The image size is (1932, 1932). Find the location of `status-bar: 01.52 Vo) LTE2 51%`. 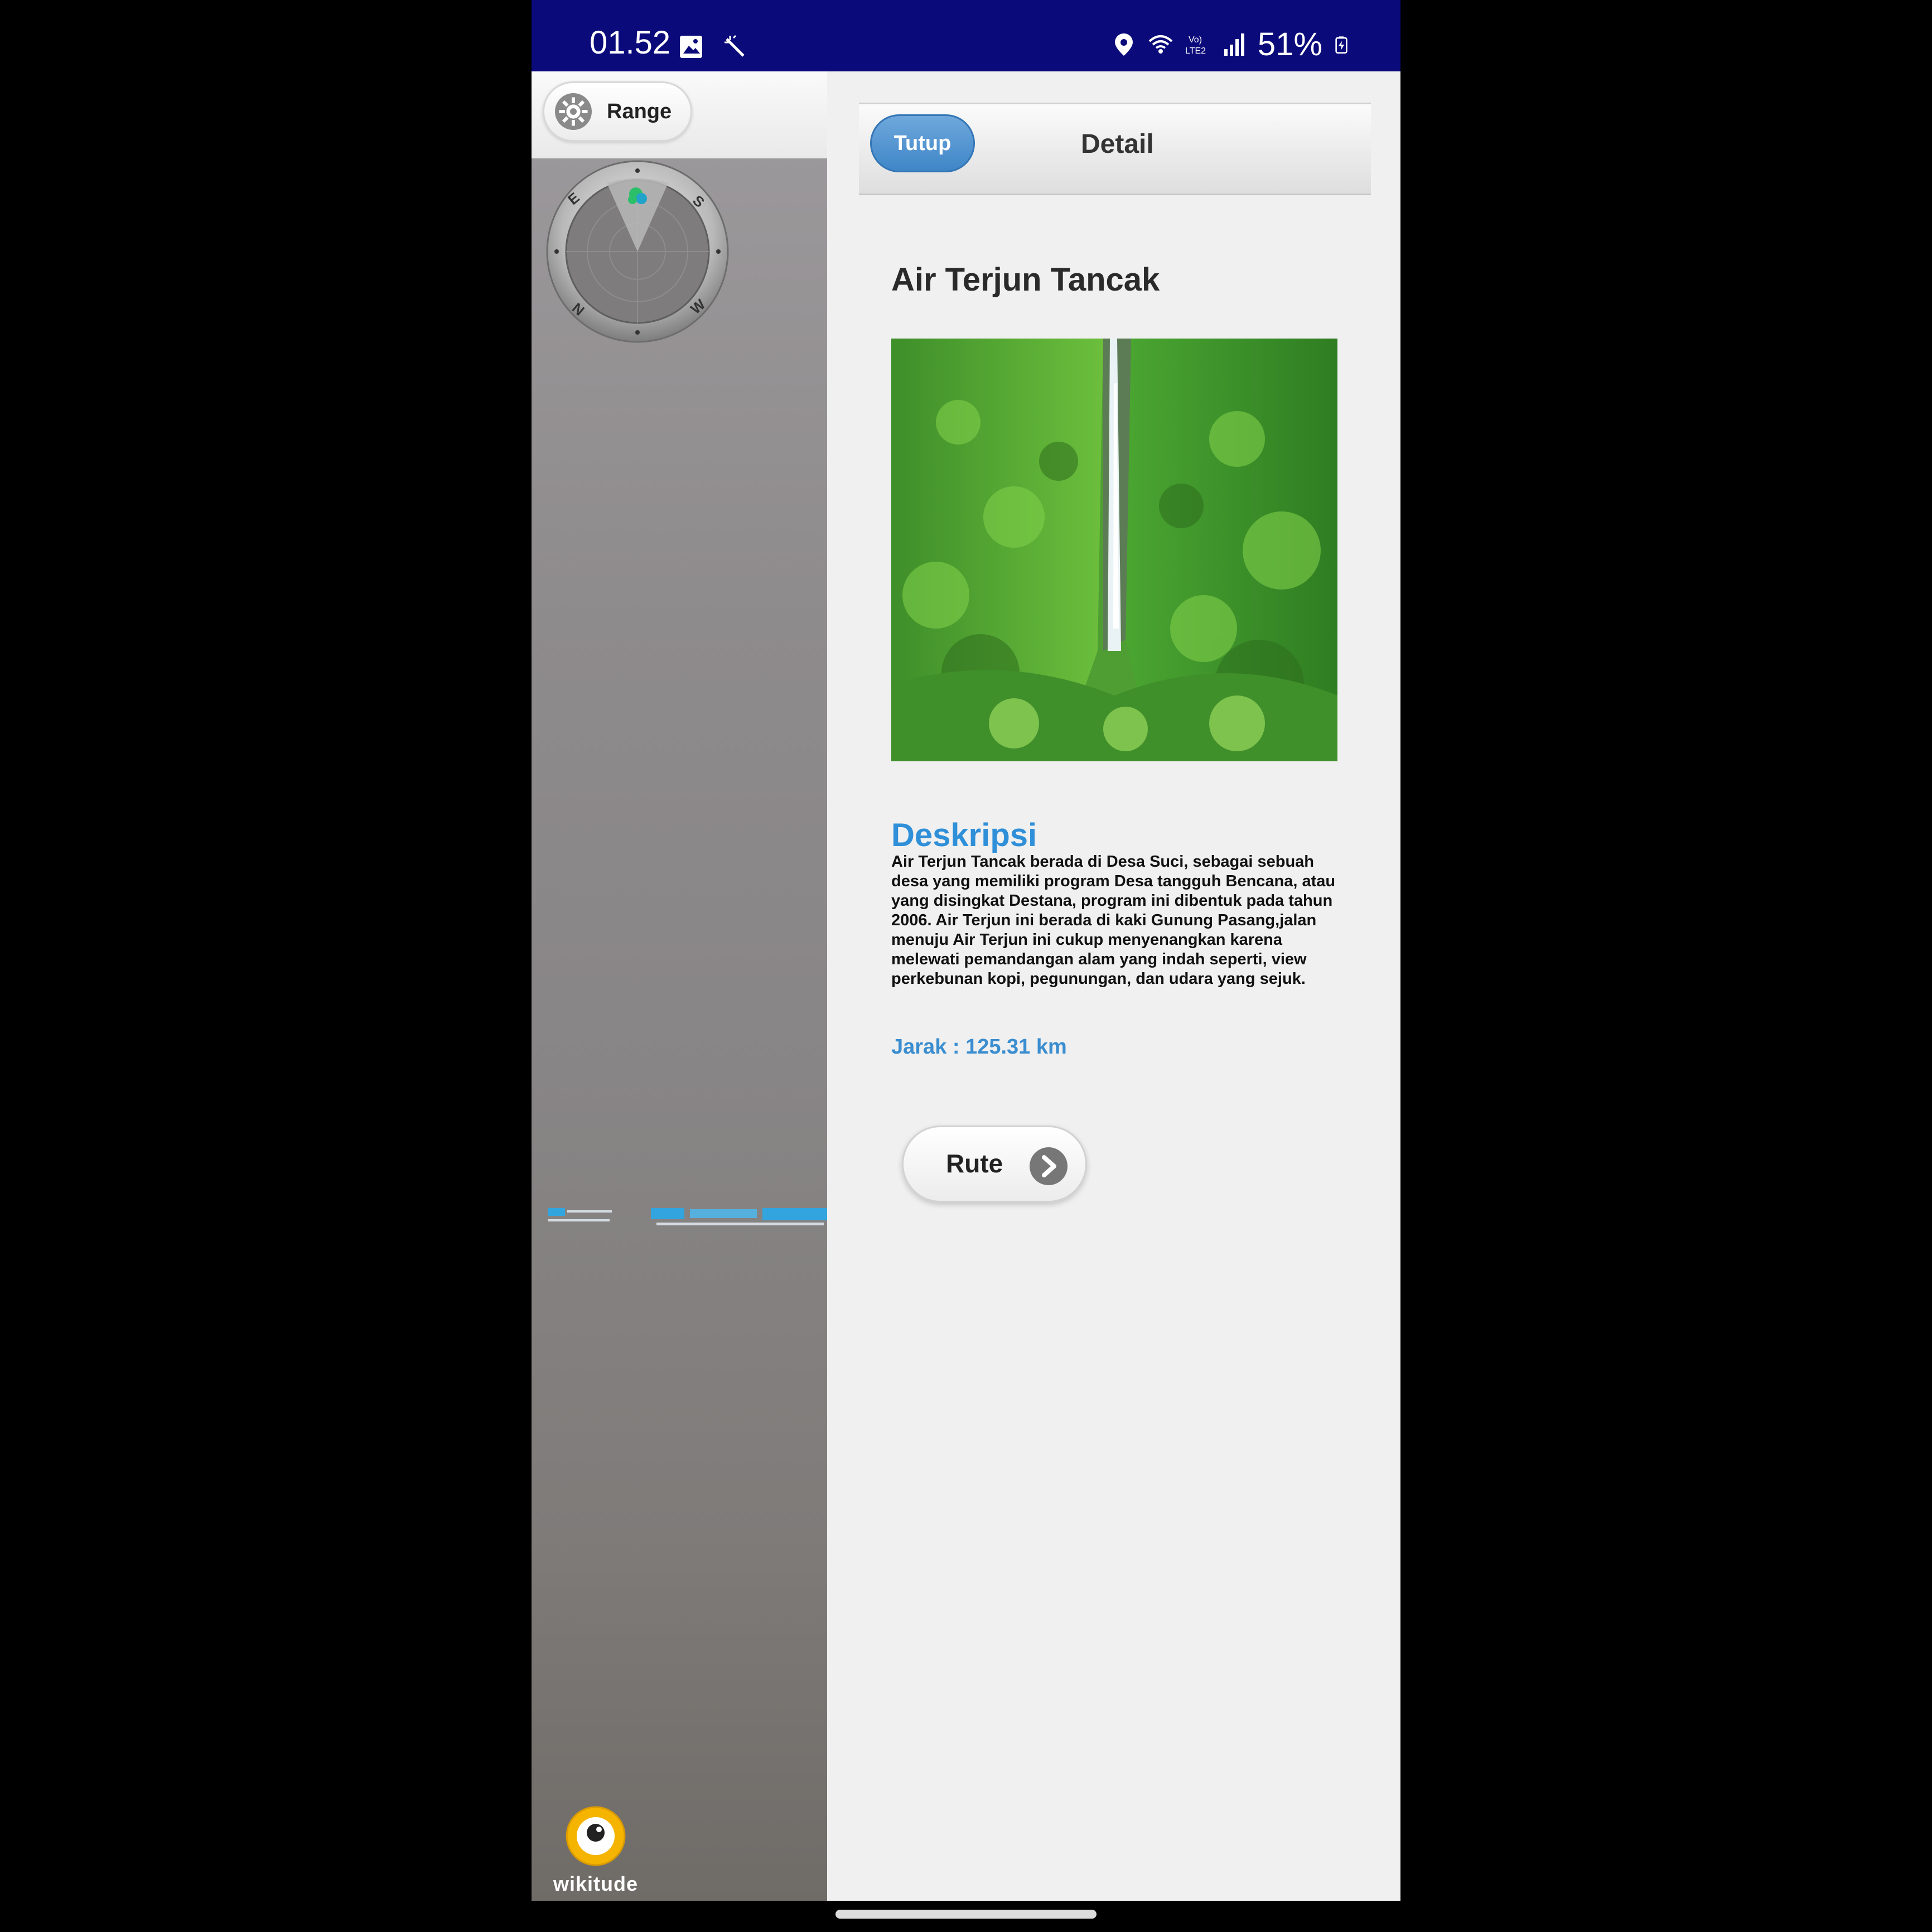

status-bar: 01.52 Vo) LTE2 51% is located at coordinates (966, 35).